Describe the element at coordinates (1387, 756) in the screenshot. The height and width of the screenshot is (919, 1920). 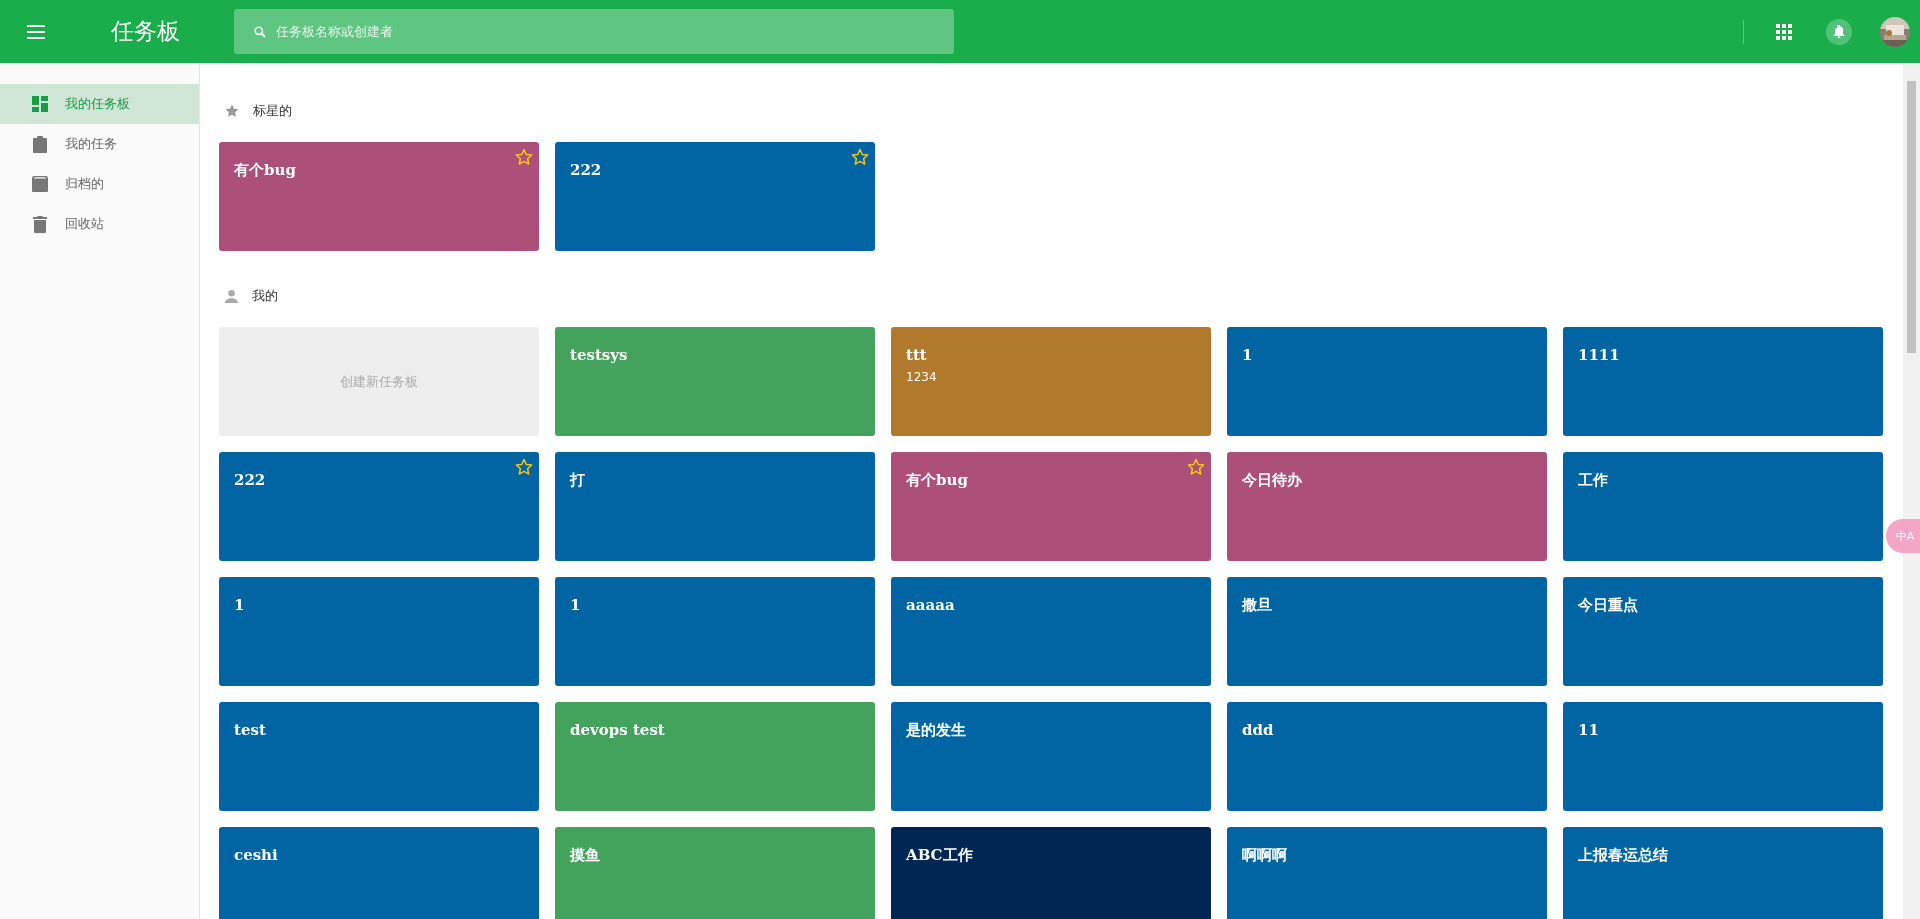
I see `board-card: ddd` at that location.